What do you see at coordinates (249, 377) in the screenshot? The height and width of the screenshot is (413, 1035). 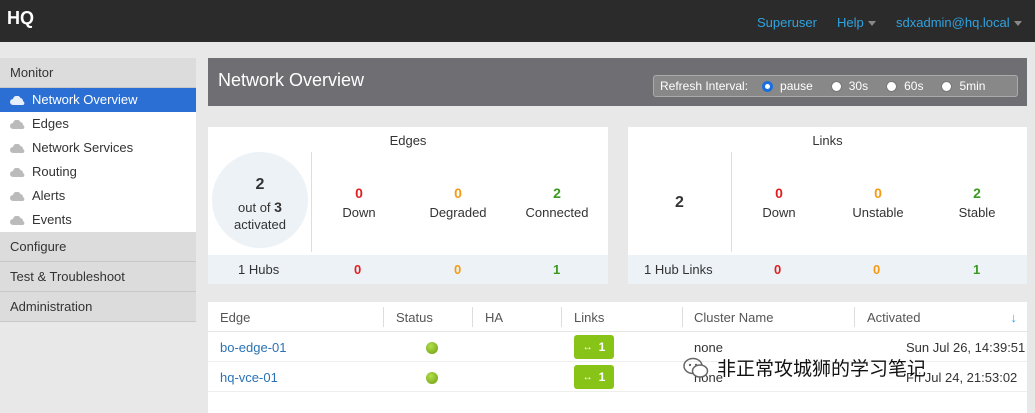 I see `edge-name-link: hq-vce-01` at bounding box center [249, 377].